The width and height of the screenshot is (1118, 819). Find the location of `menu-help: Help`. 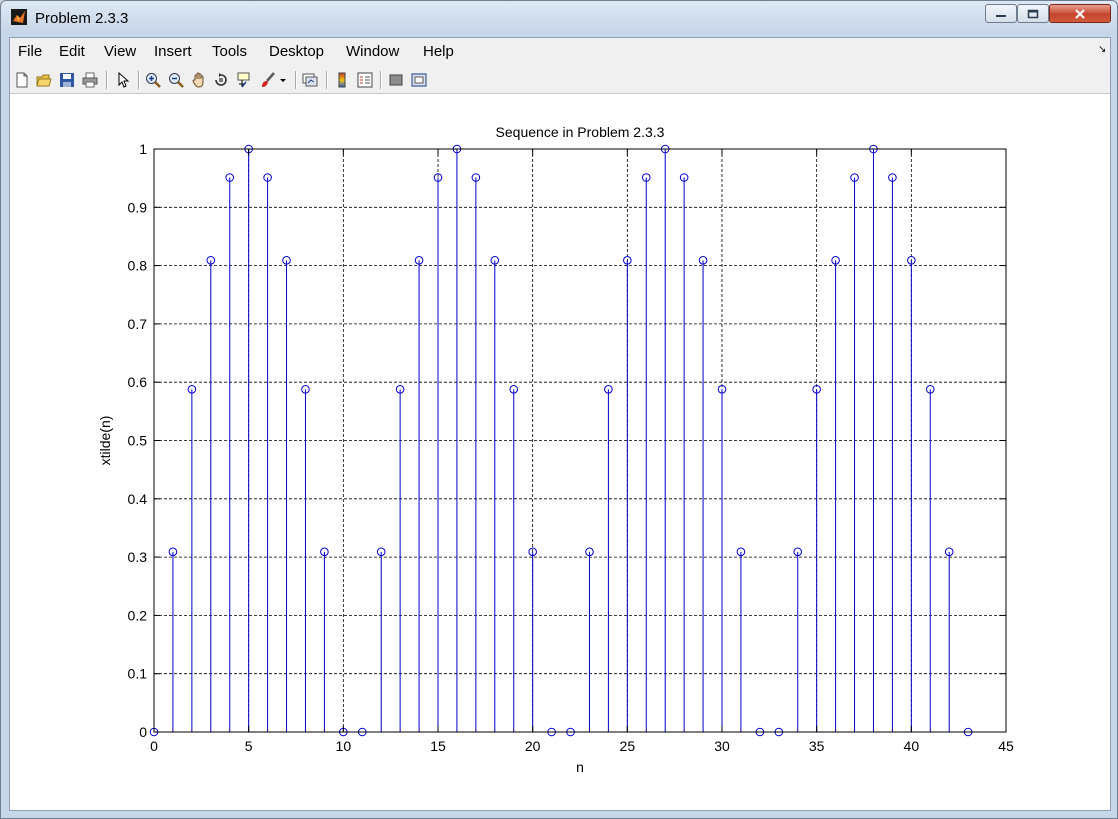

menu-help: Help is located at coordinates (438, 51).